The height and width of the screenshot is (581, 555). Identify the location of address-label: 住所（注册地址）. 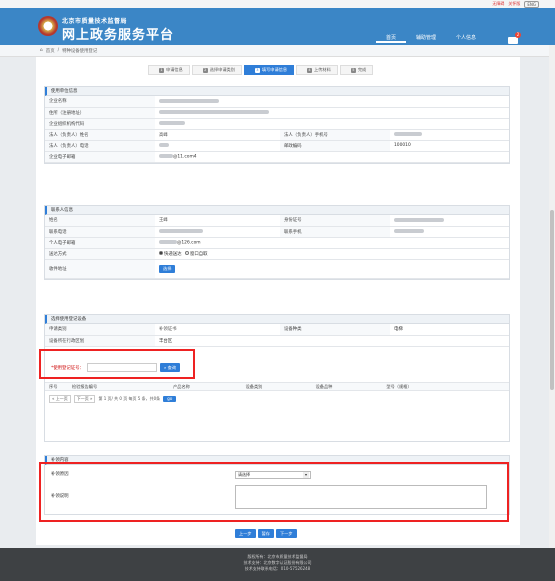
(100, 113).